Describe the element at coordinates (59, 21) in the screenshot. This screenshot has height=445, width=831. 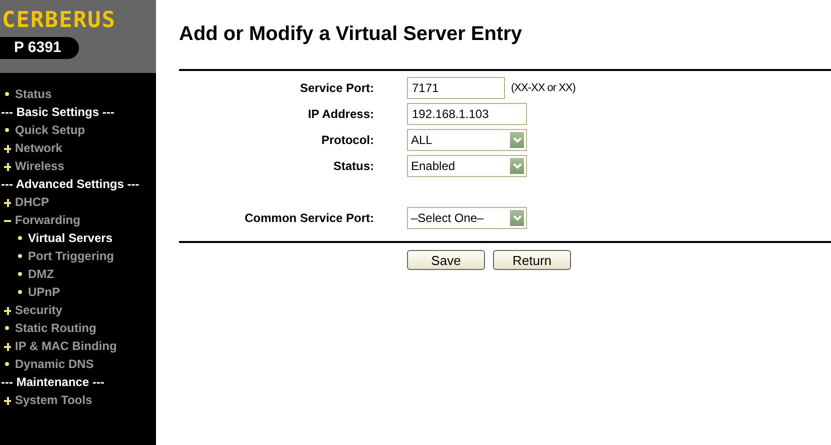
I see `brand-logo: CERBERUS` at that location.